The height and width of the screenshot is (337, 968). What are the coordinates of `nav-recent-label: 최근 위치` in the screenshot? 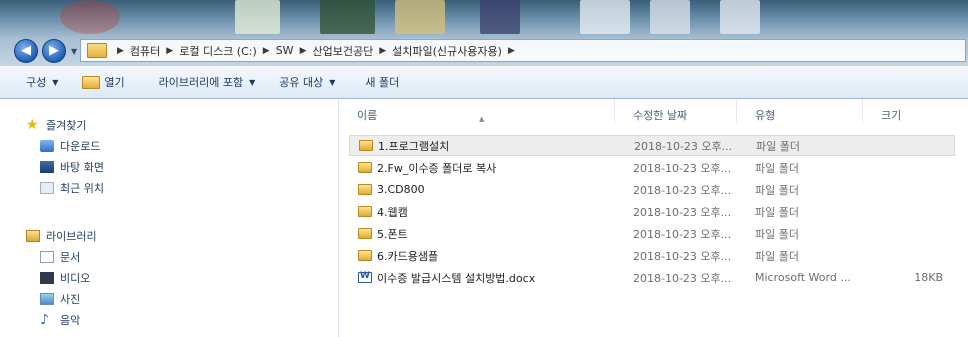 It's located at (82, 188).